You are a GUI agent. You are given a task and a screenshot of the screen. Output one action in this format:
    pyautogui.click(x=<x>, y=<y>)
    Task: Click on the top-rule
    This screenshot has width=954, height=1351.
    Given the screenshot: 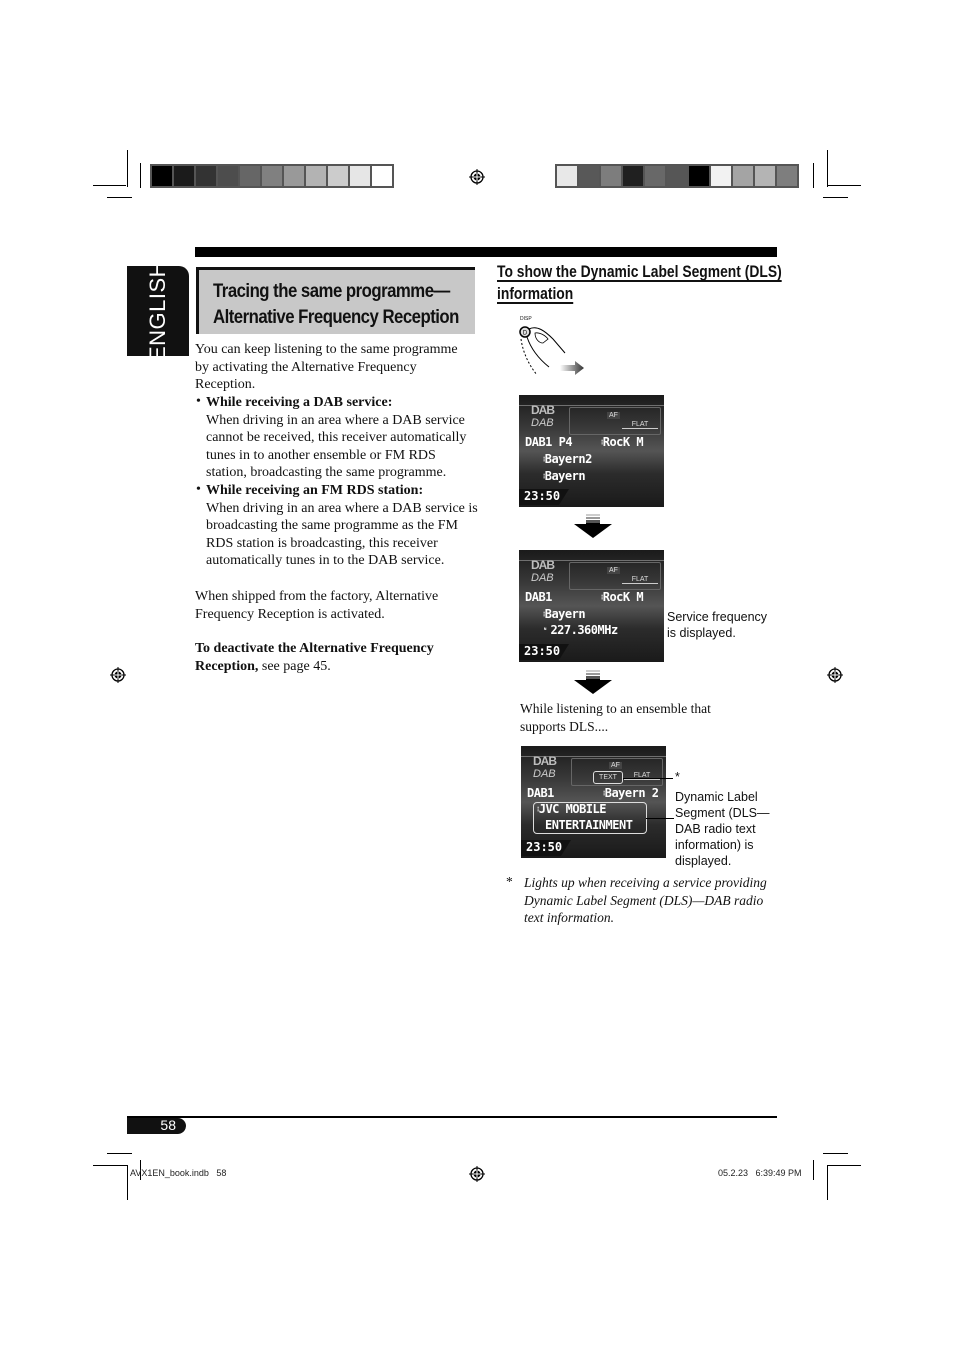 What is the action you would take?
    pyautogui.click(x=486, y=252)
    